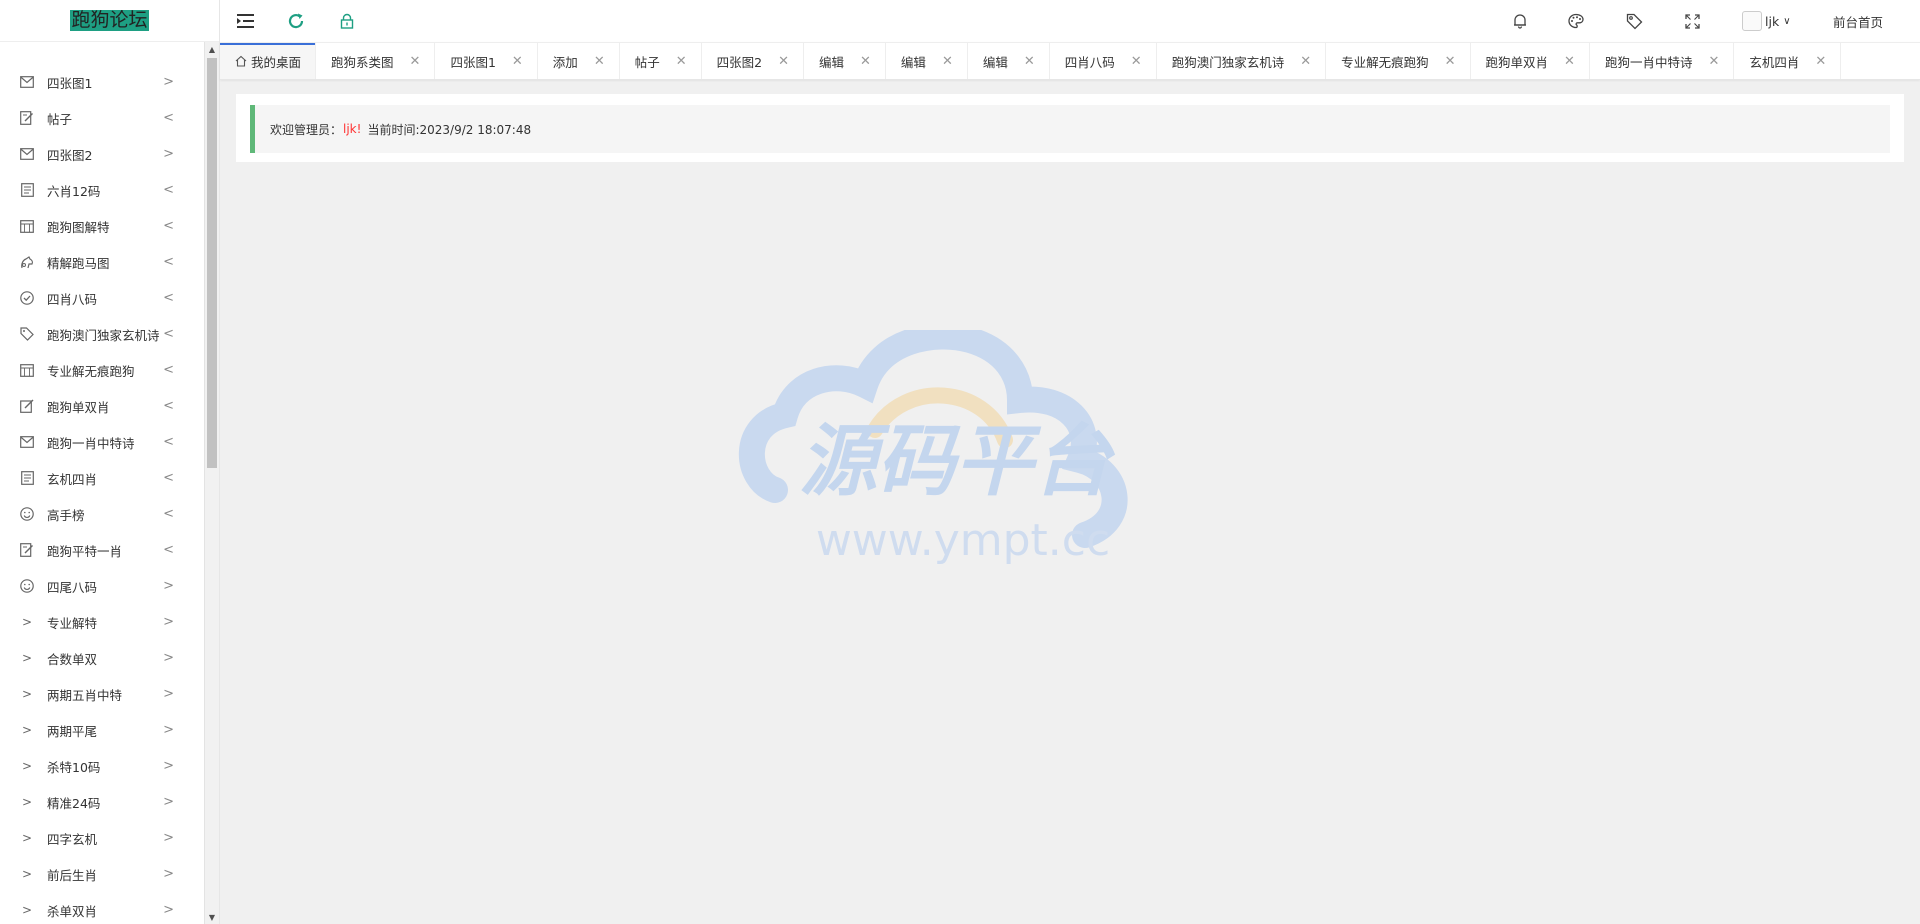 The width and height of the screenshot is (1920, 924). I want to click on tab: 跑狗澳门独家玄机诗 ✕, so click(1242, 61).